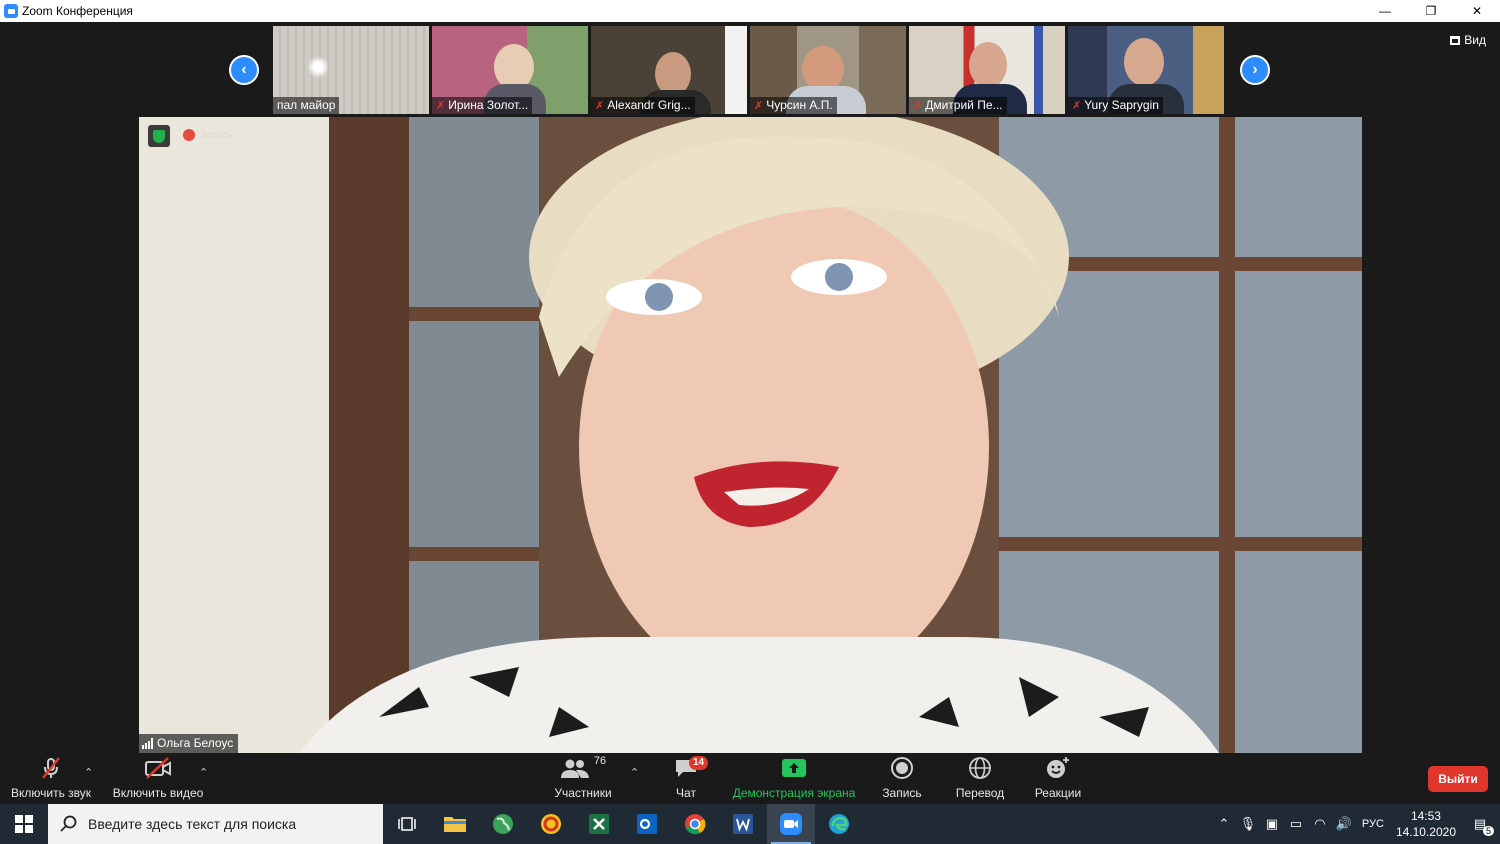  Describe the element at coordinates (828, 70) in the screenshot. I see `participant-tile: ✗ Чурсин А.П.` at that location.